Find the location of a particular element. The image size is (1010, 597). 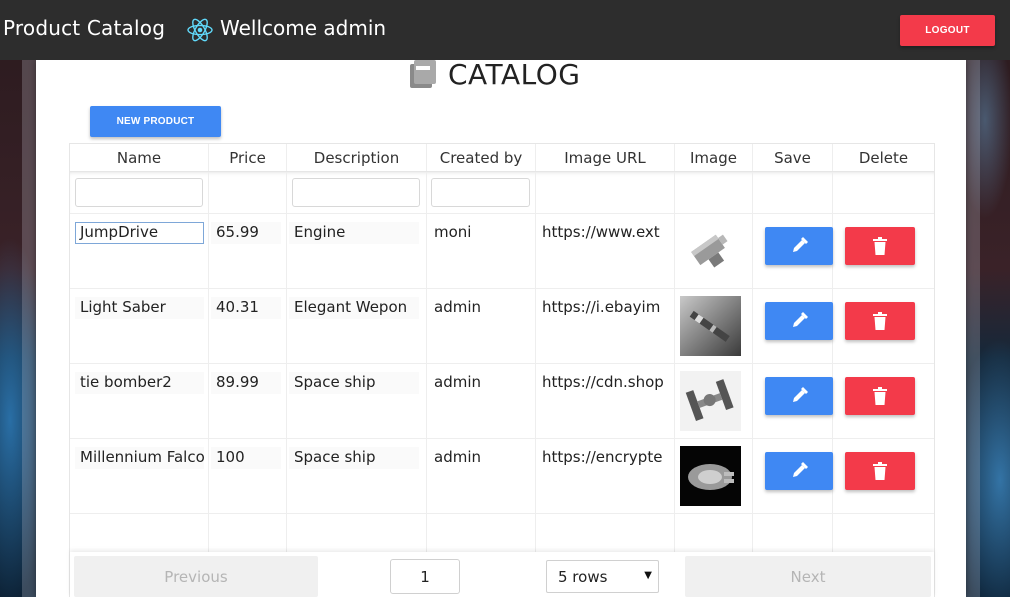

filter-created-by-input is located at coordinates (480, 192).